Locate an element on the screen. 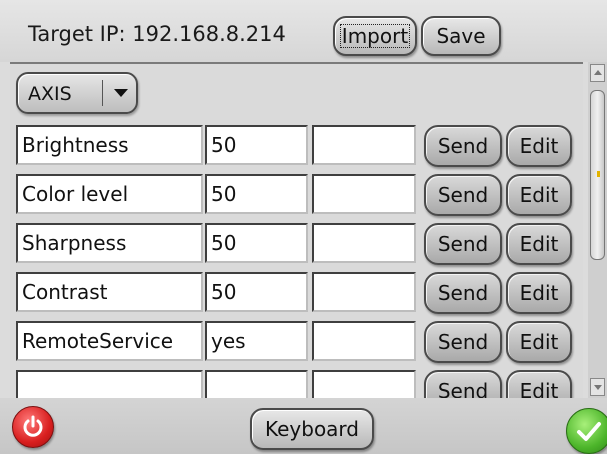 The width and height of the screenshot is (607, 454). arrow-up-icon is located at coordinates (598, 72).